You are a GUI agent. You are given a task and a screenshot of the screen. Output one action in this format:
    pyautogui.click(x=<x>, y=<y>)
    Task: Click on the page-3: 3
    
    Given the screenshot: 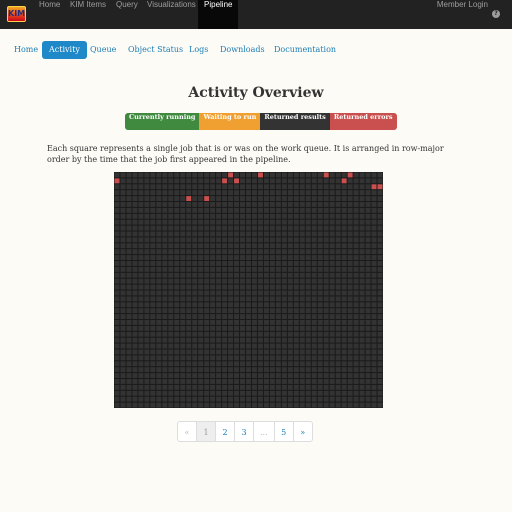 What is the action you would take?
    pyautogui.click(x=244, y=431)
    